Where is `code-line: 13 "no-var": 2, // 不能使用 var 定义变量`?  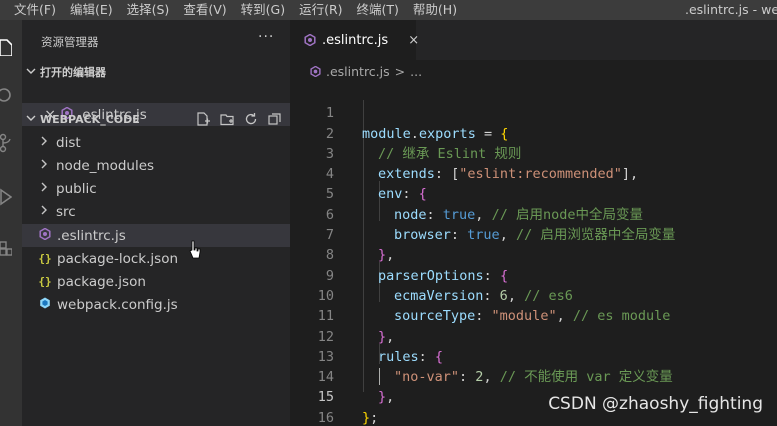
code-line: 13 "no-var": 2, // 不能使用 var 定义变量 is located at coordinates (533, 356).